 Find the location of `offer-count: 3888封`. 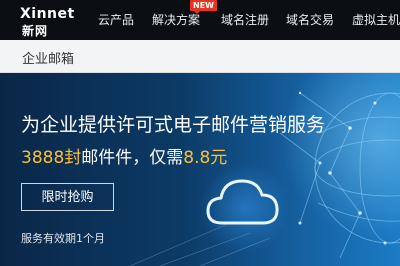

offer-count: 3888封 is located at coordinates (51, 158).